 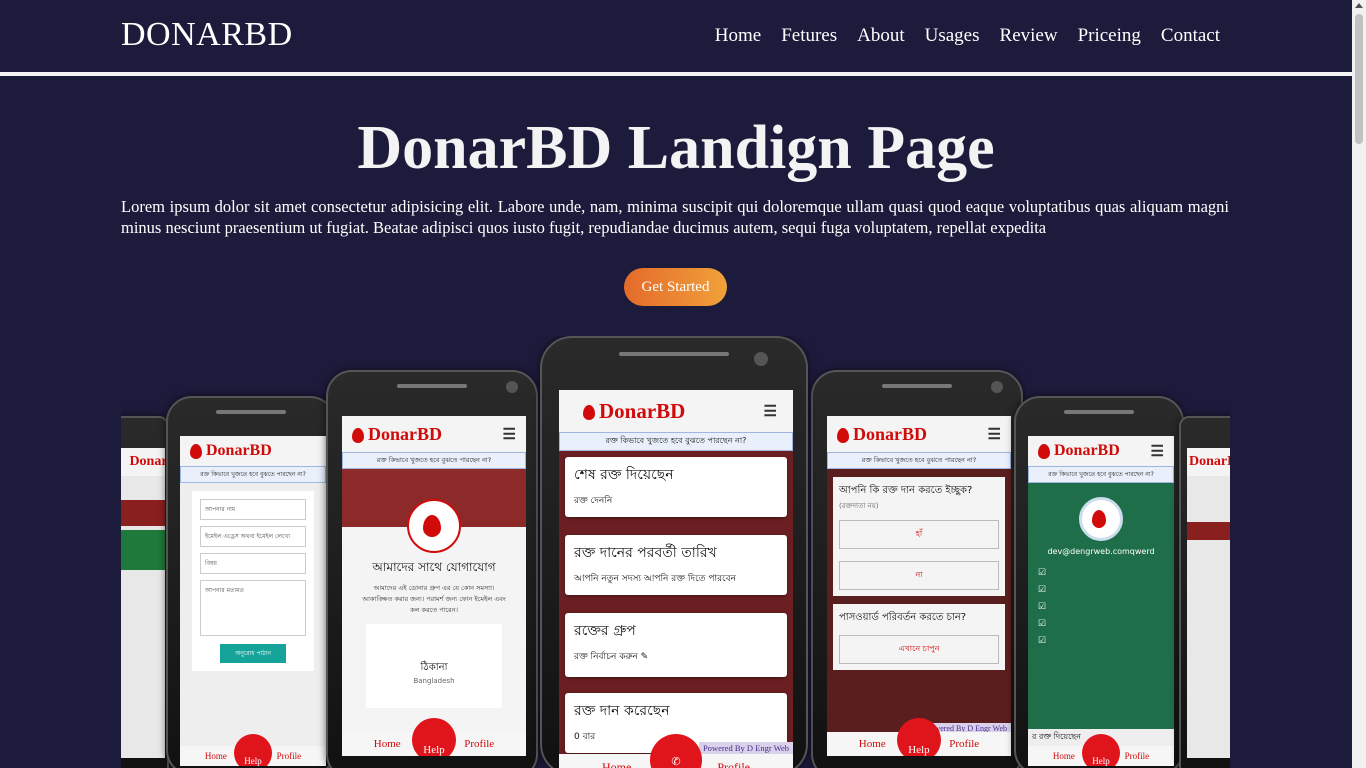 I want to click on edit-icon: ✎, so click(x=645, y=657).